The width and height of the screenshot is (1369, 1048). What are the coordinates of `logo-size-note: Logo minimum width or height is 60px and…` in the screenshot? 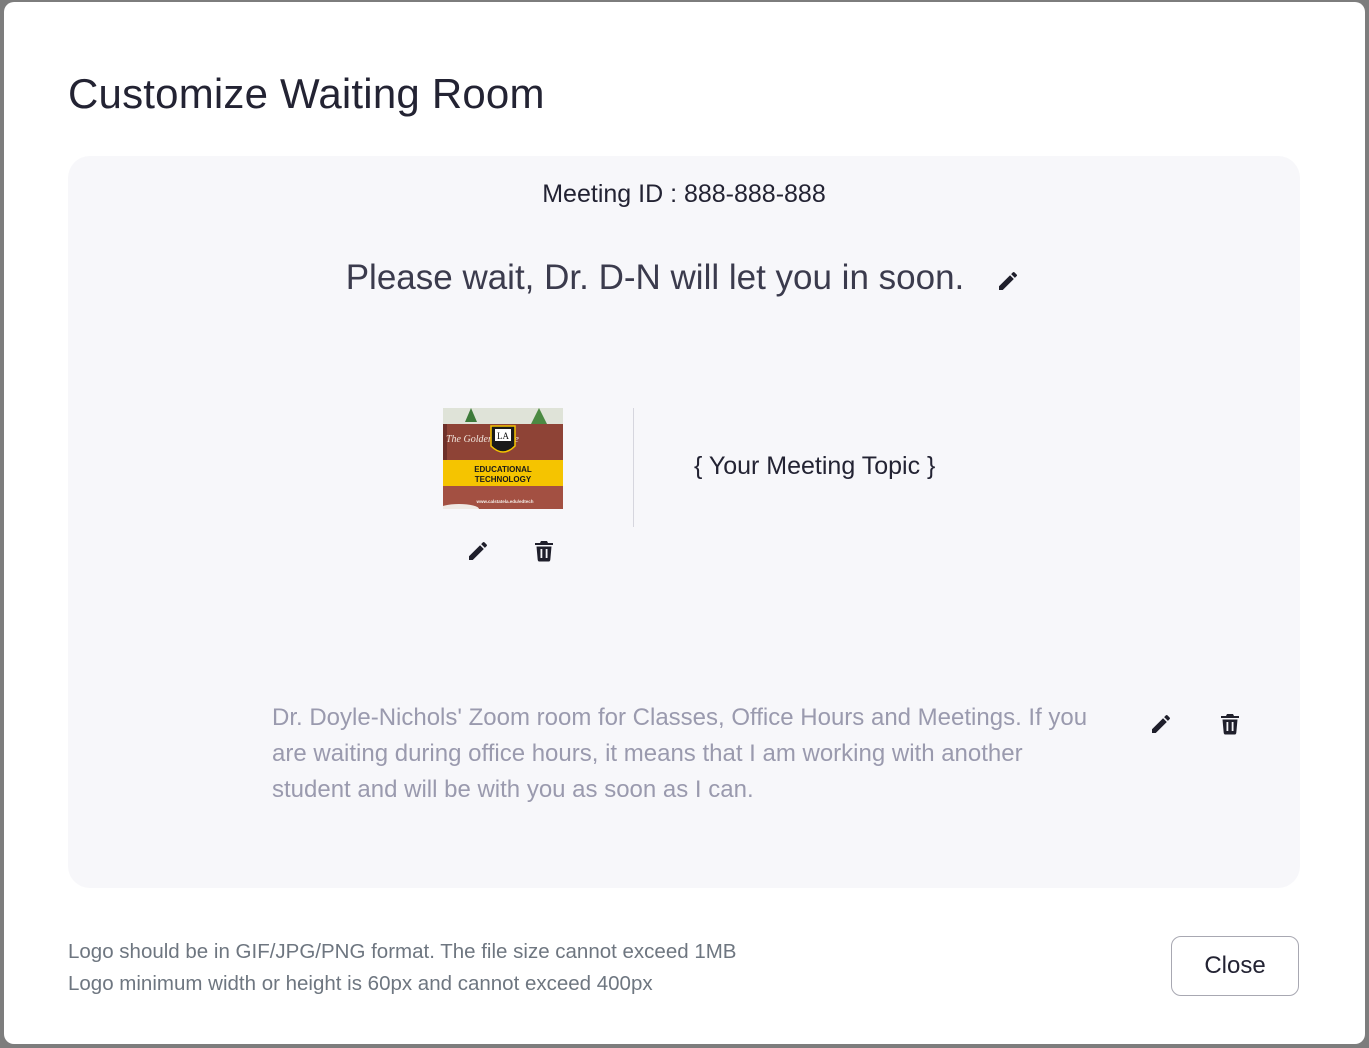 It's located at (360, 983).